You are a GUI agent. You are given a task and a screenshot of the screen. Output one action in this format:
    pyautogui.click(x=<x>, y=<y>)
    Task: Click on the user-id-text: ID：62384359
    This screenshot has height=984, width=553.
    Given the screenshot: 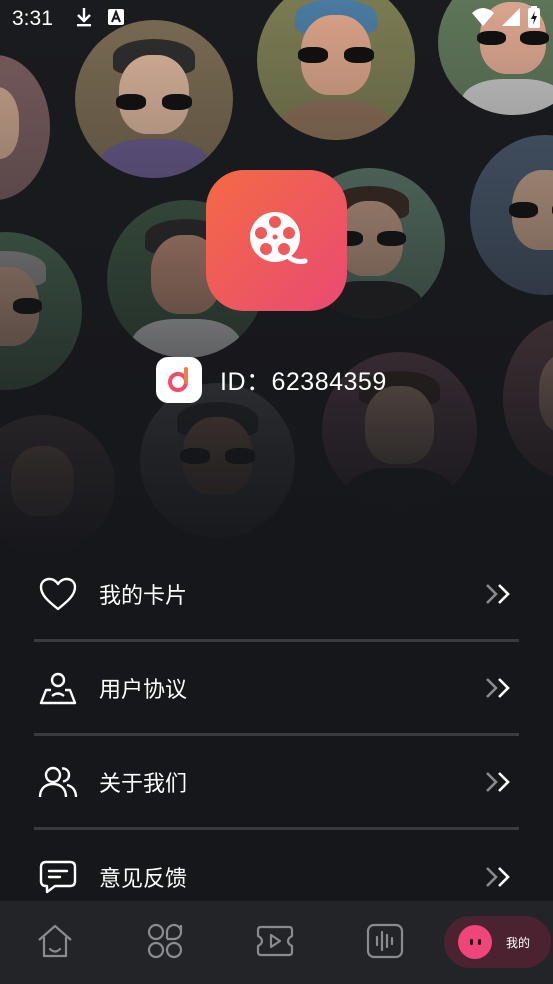 What is the action you would take?
    pyautogui.click(x=303, y=382)
    